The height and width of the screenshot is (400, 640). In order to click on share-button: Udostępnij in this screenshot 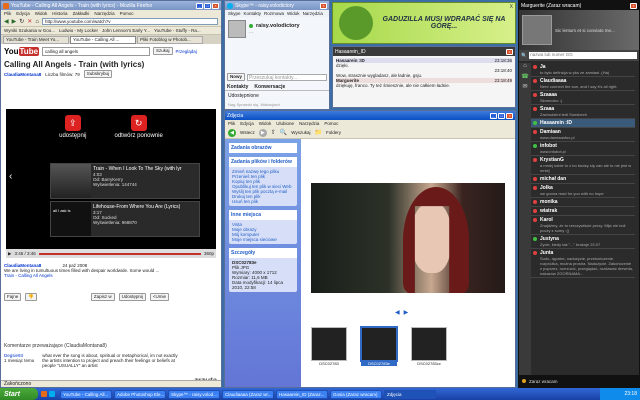, I will do `click(132, 297)`.